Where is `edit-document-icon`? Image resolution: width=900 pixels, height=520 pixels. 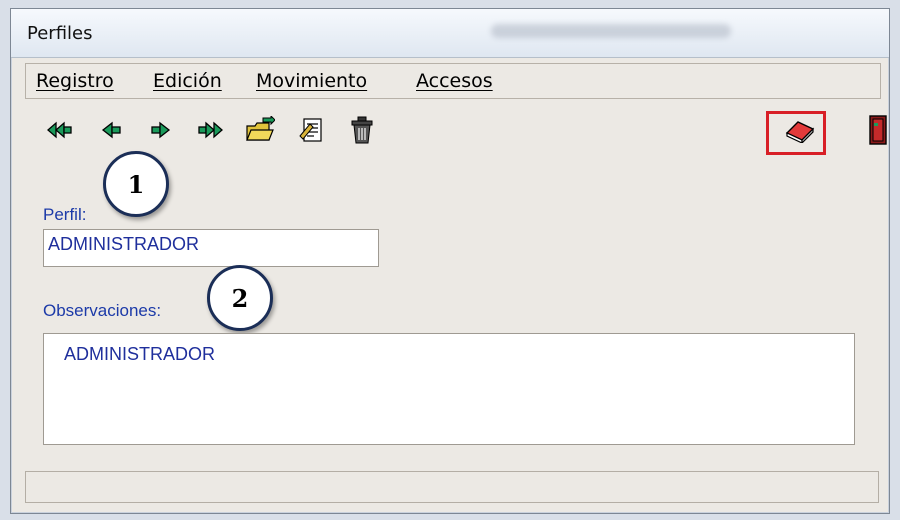
edit-document-icon is located at coordinates (310, 130).